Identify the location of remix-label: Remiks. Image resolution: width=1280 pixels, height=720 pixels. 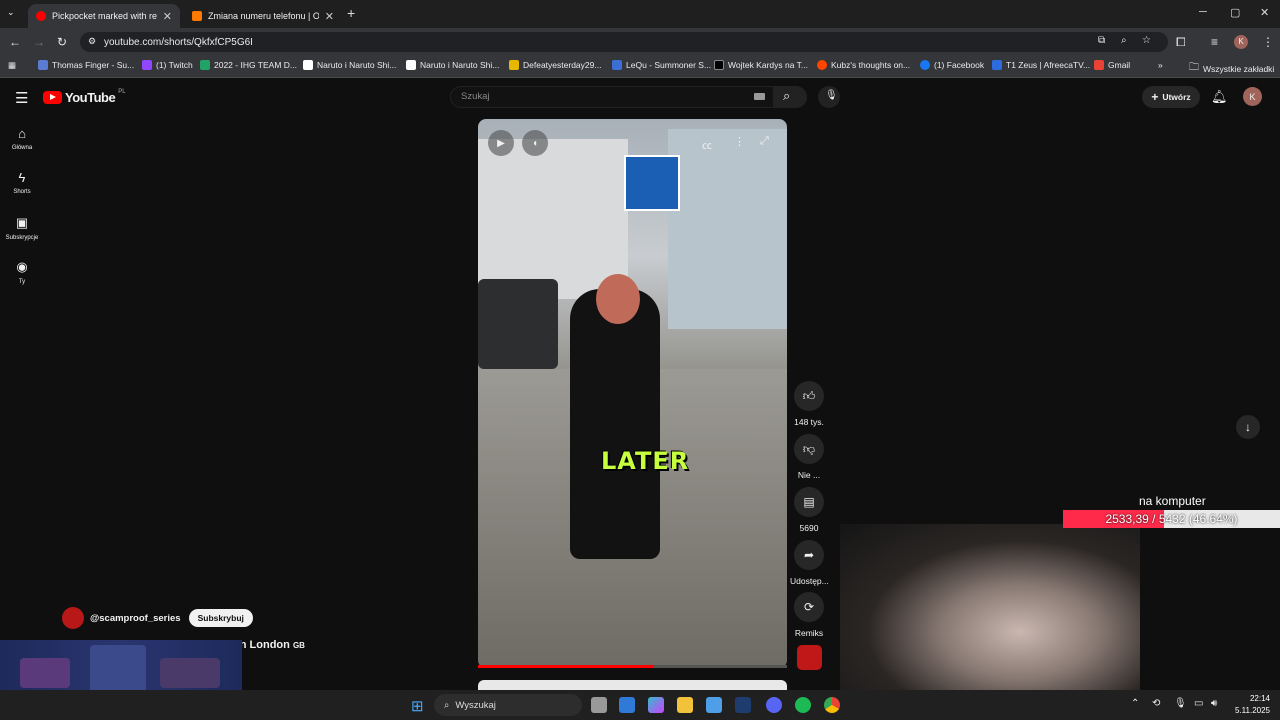
(809, 633).